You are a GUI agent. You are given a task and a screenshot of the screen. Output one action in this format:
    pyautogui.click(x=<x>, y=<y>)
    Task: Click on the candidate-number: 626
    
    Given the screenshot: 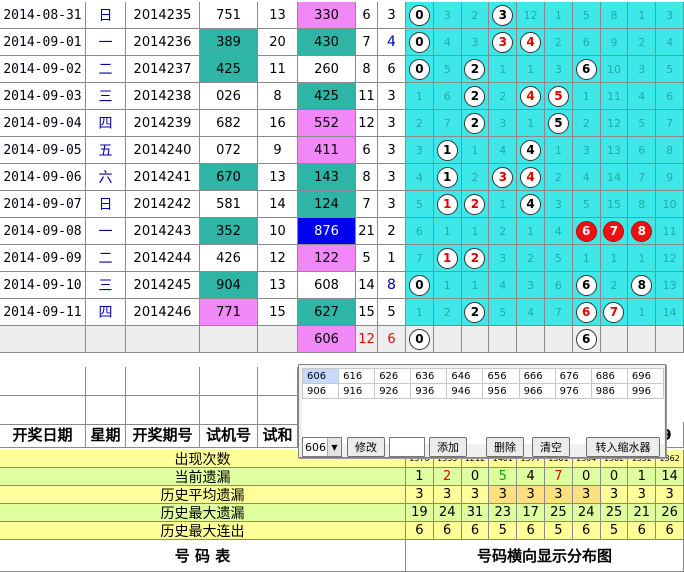 What is the action you would take?
    pyautogui.click(x=393, y=376)
    